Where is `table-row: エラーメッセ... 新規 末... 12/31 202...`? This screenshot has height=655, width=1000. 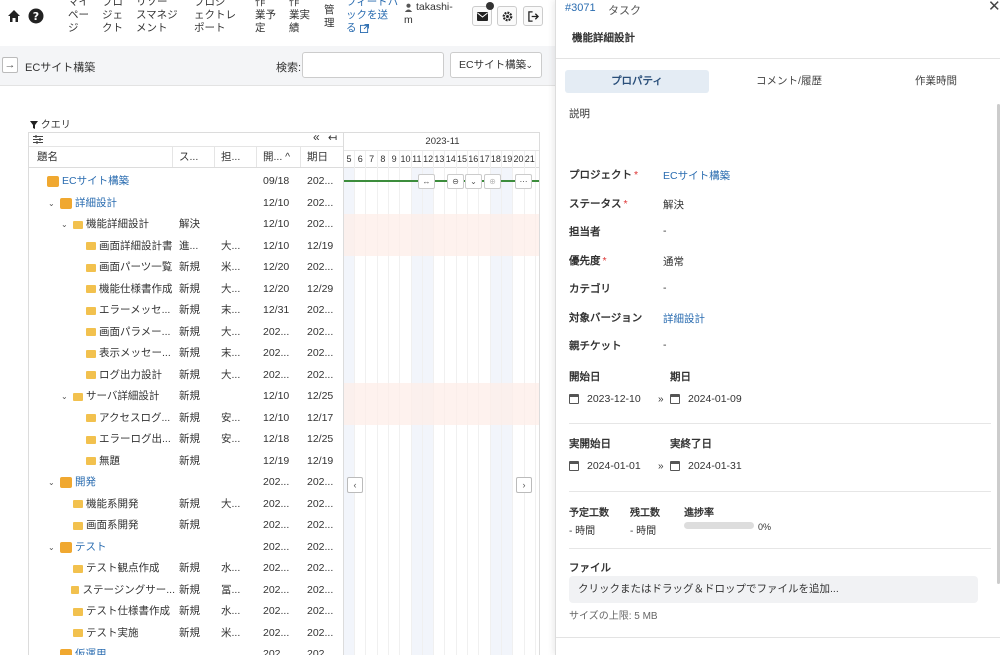
table-row: エラーメッセ... 新規 末... 12/31 202... is located at coordinates (186, 310).